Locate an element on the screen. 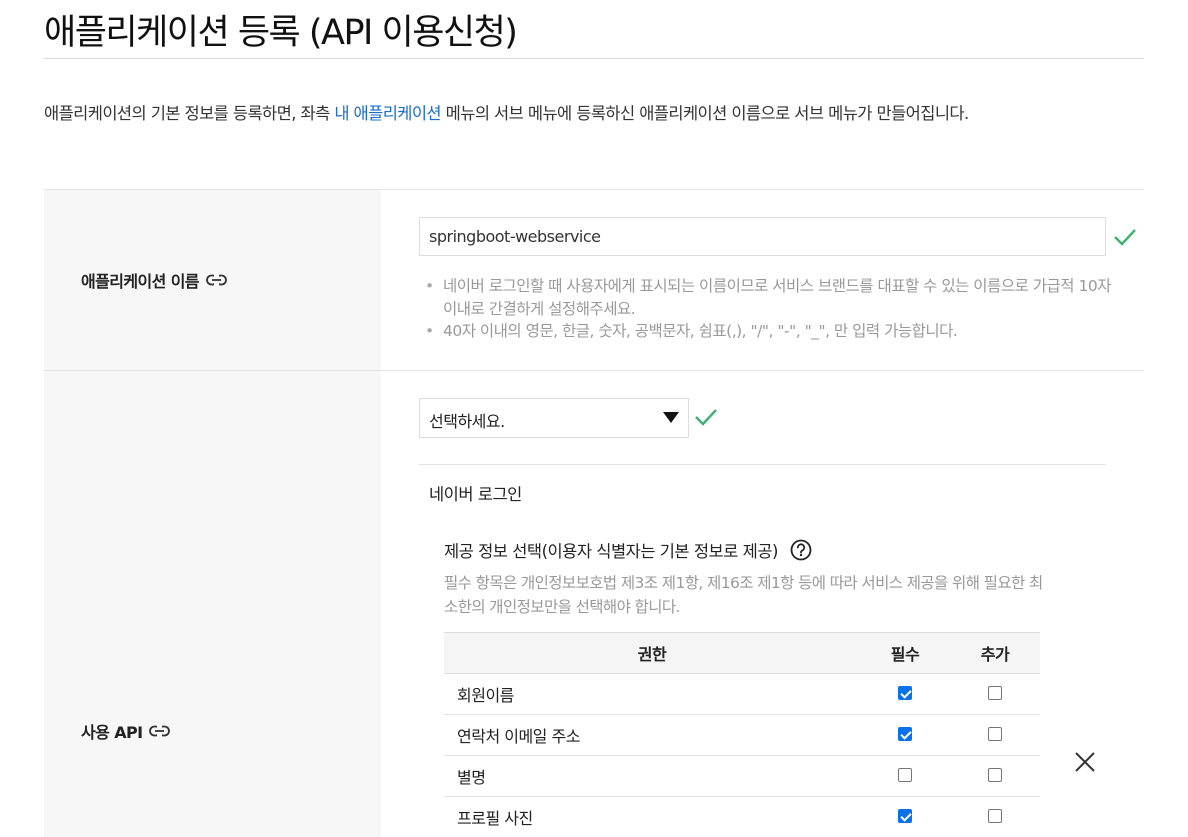 This screenshot has width=1188, height=837. selected-api-name: 네이버 로그인 is located at coordinates (475, 494).